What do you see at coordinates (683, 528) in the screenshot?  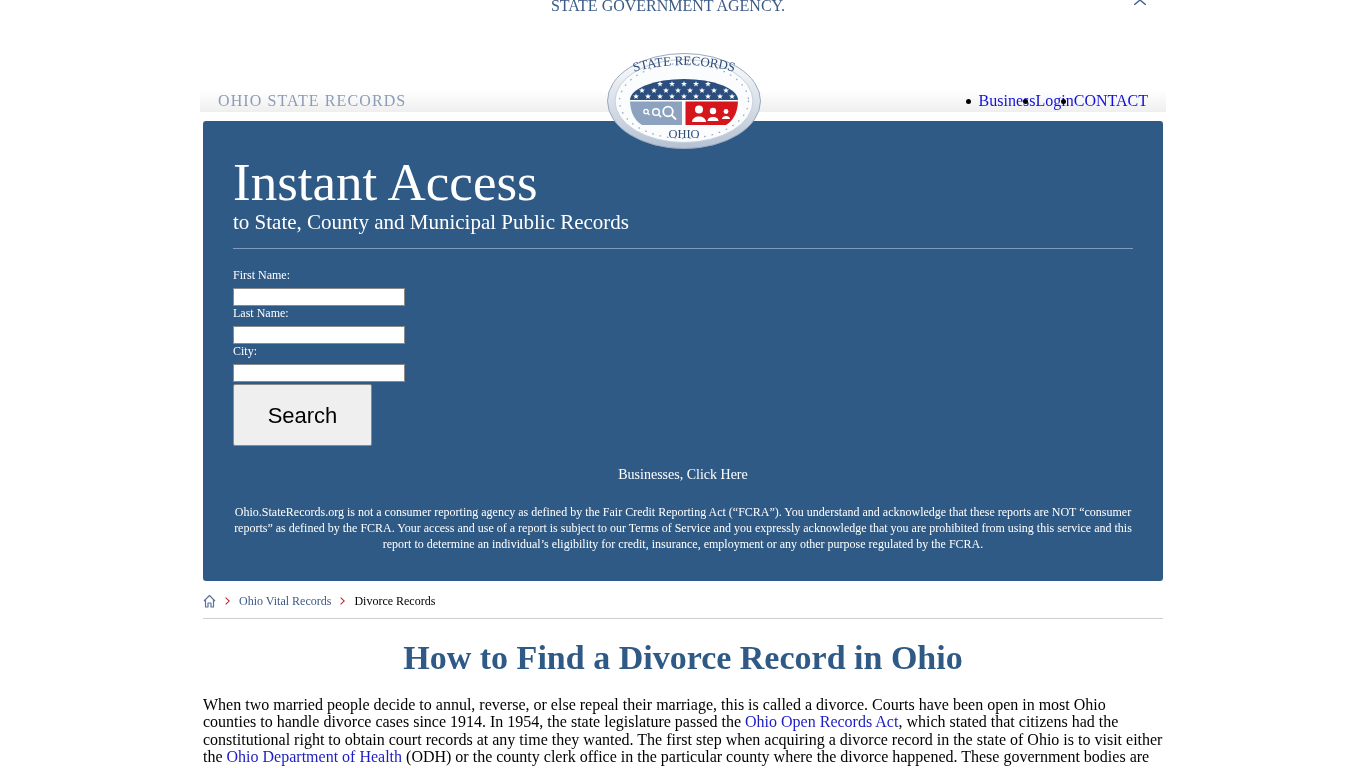 I see `disclaimer-text: Ohio.StateRecords.org is not a consumer reporting agency as defined by the Fair Credit Reporting Act (“FCRA”). You understand and acknowledge that these reports are NOT “consumer reports” as defined by the FCRA. Your access and use of a report is subject to our Terms of Service and you expressly acknowledge that you are prohibited from using this service and this report to determine an individual’s eligibility for credit, insurance, employment or any other purpose regulated by the FCRA.` at bounding box center [683, 528].